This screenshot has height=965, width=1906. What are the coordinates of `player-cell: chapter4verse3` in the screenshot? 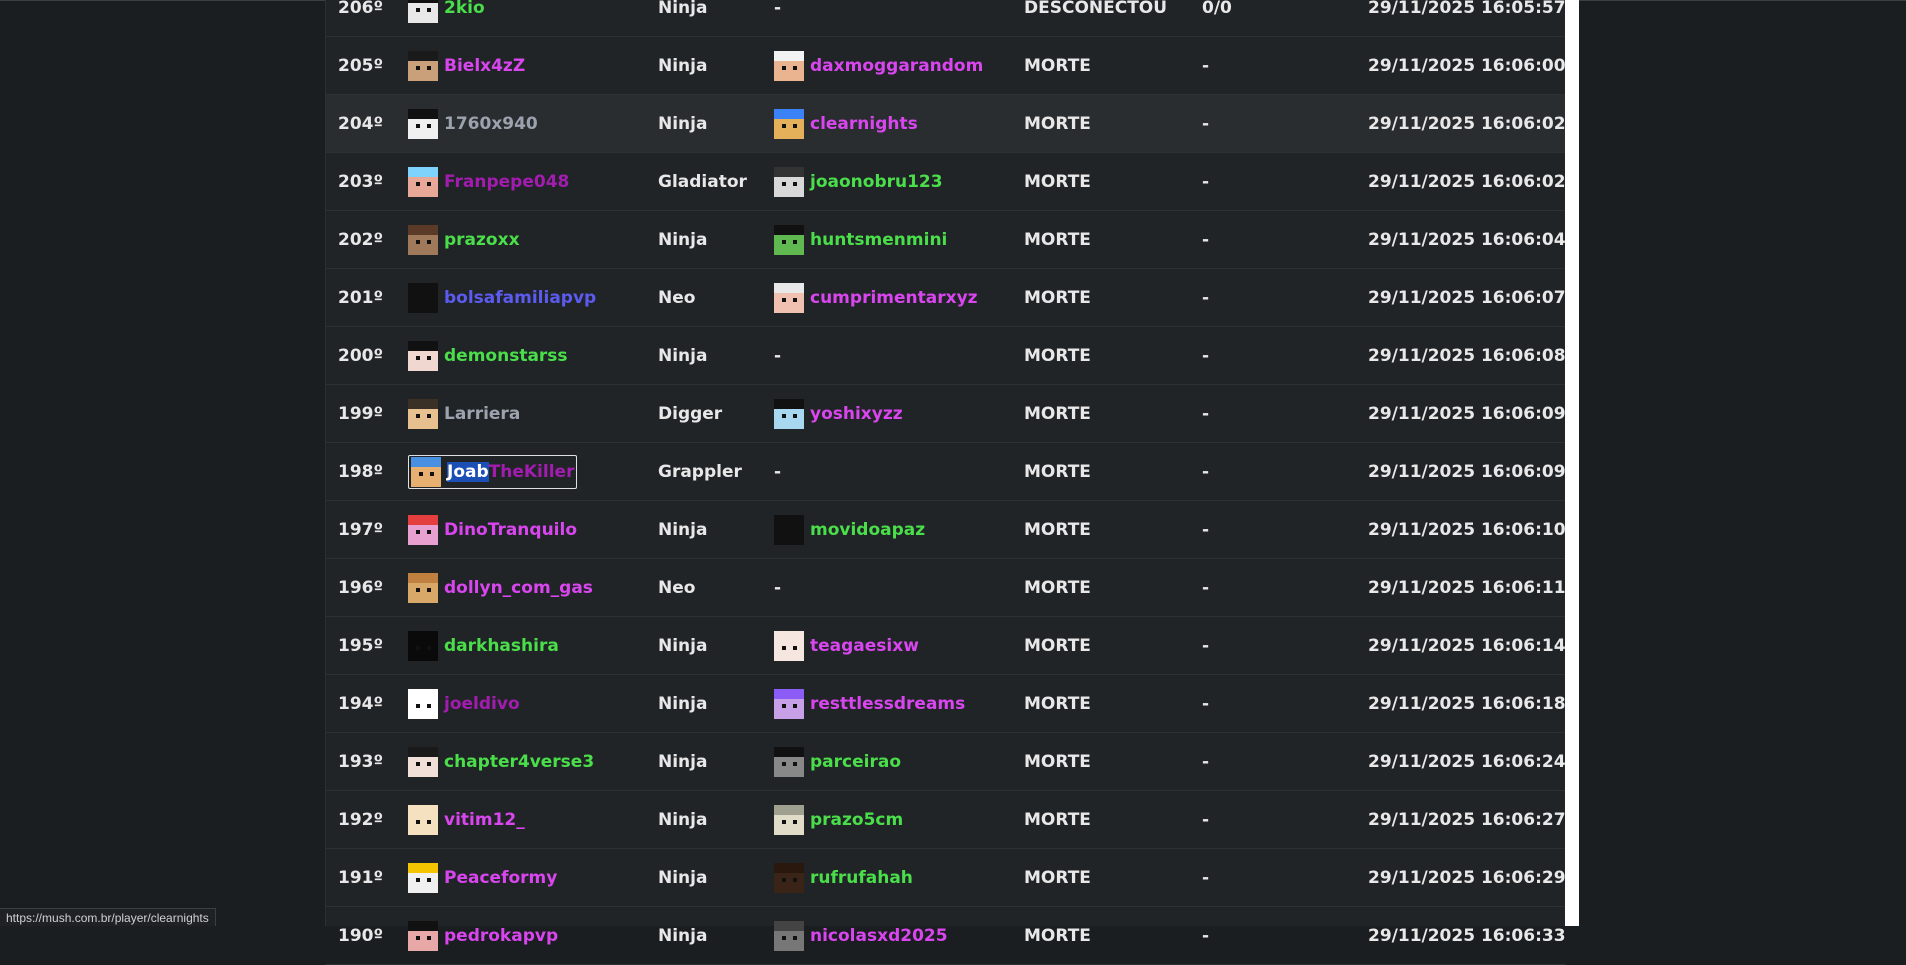 It's located at (501, 761).